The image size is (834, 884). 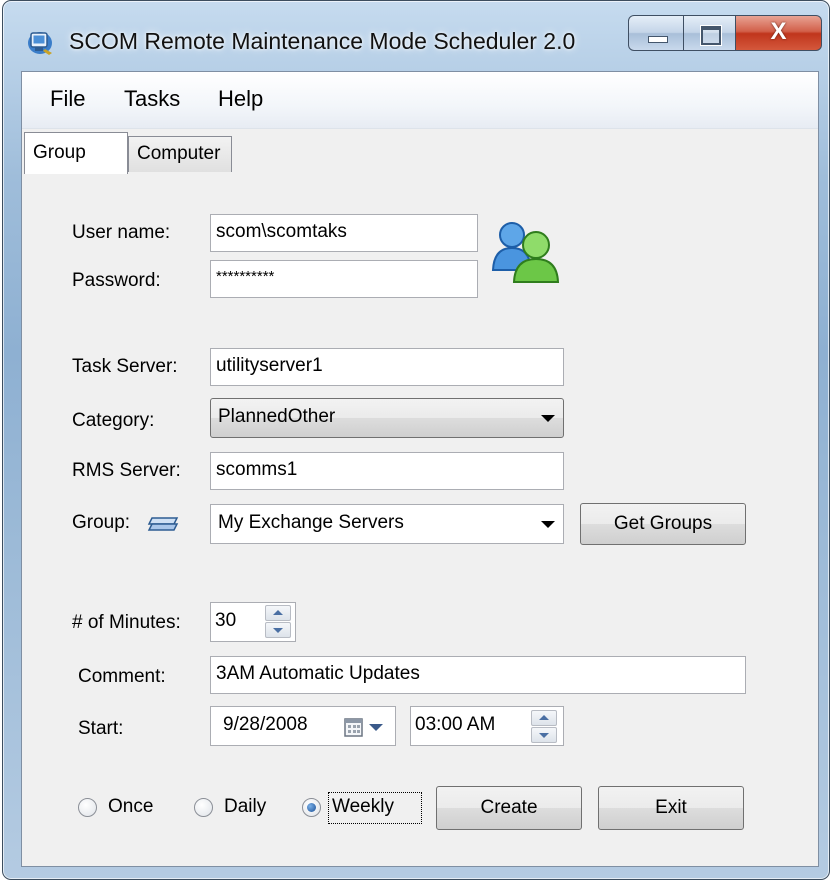 I want to click on group-label: Group:, so click(x=101, y=522).